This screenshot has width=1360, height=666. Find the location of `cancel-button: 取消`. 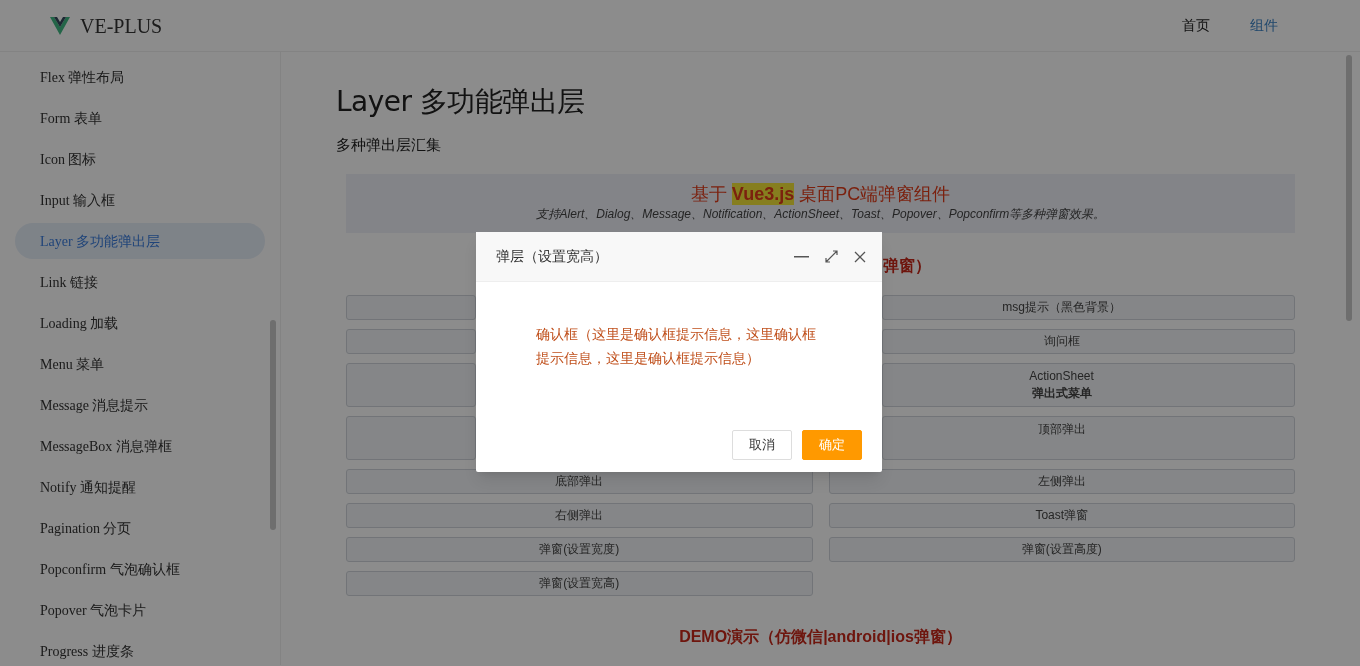

cancel-button: 取消 is located at coordinates (762, 445).